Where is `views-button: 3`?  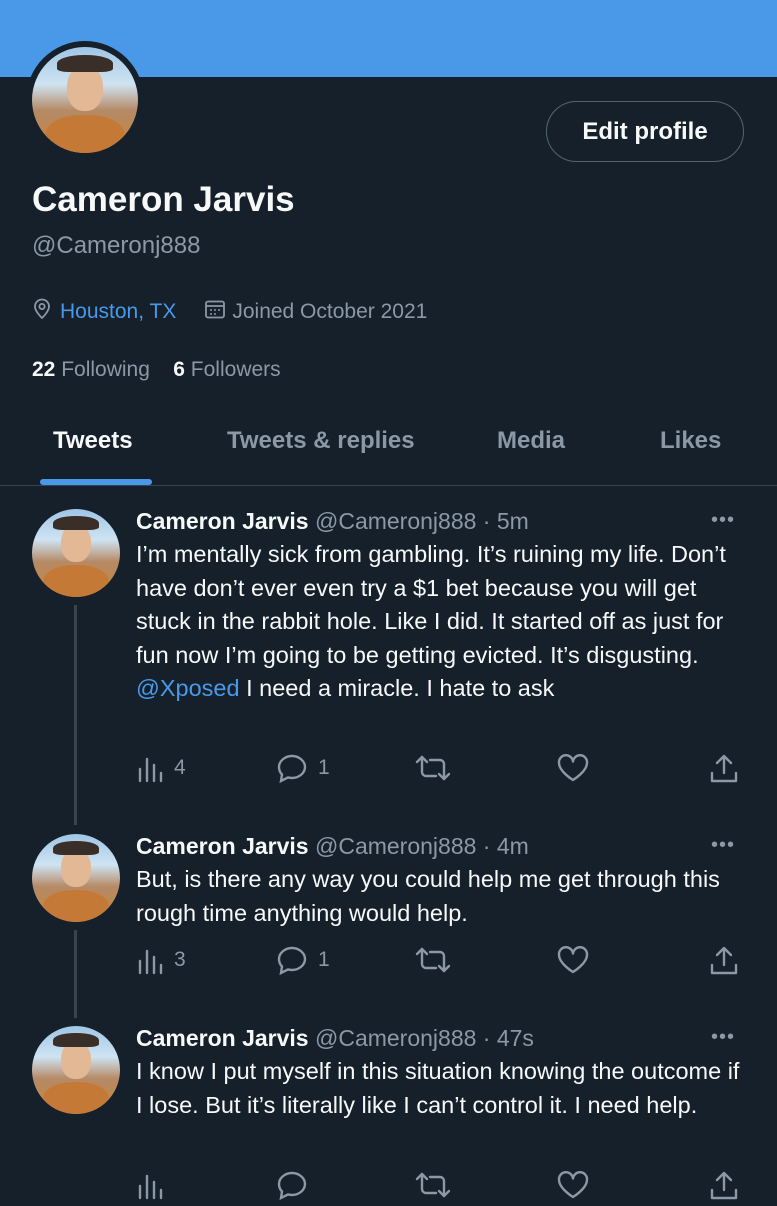
views-button: 3 is located at coordinates (161, 960).